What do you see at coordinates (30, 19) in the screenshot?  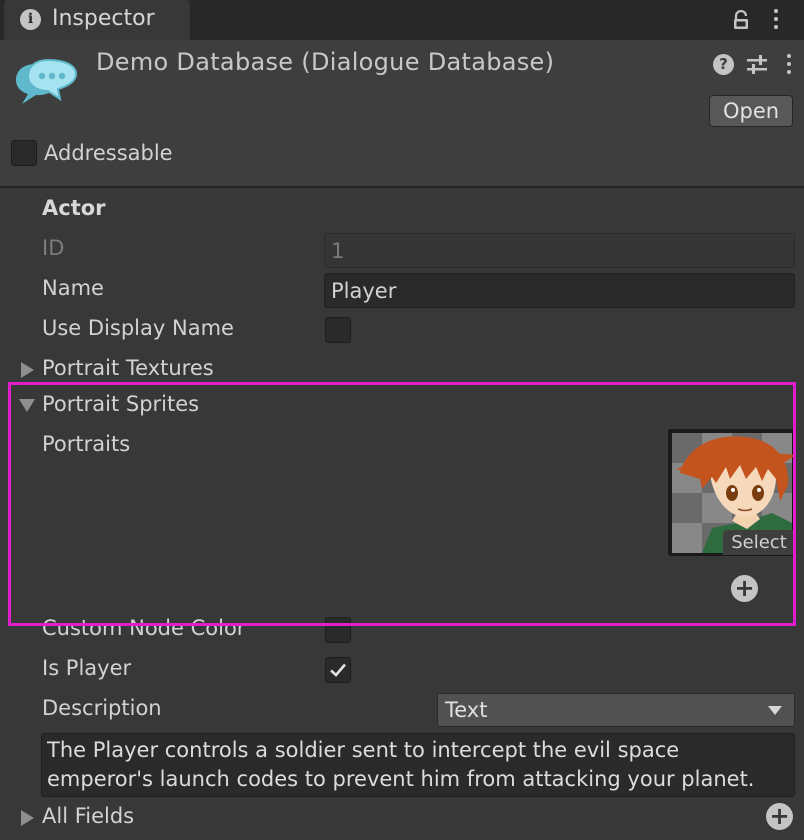 I see `info-icon: i` at bounding box center [30, 19].